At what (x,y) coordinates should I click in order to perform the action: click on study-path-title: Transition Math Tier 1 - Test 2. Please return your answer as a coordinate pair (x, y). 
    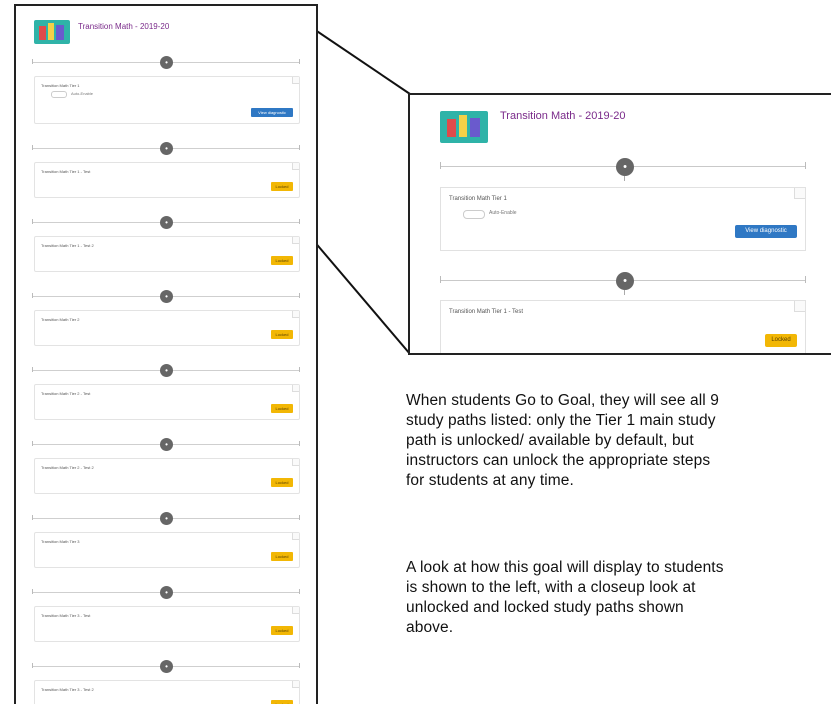
    Looking at the image, I should click on (67, 245).